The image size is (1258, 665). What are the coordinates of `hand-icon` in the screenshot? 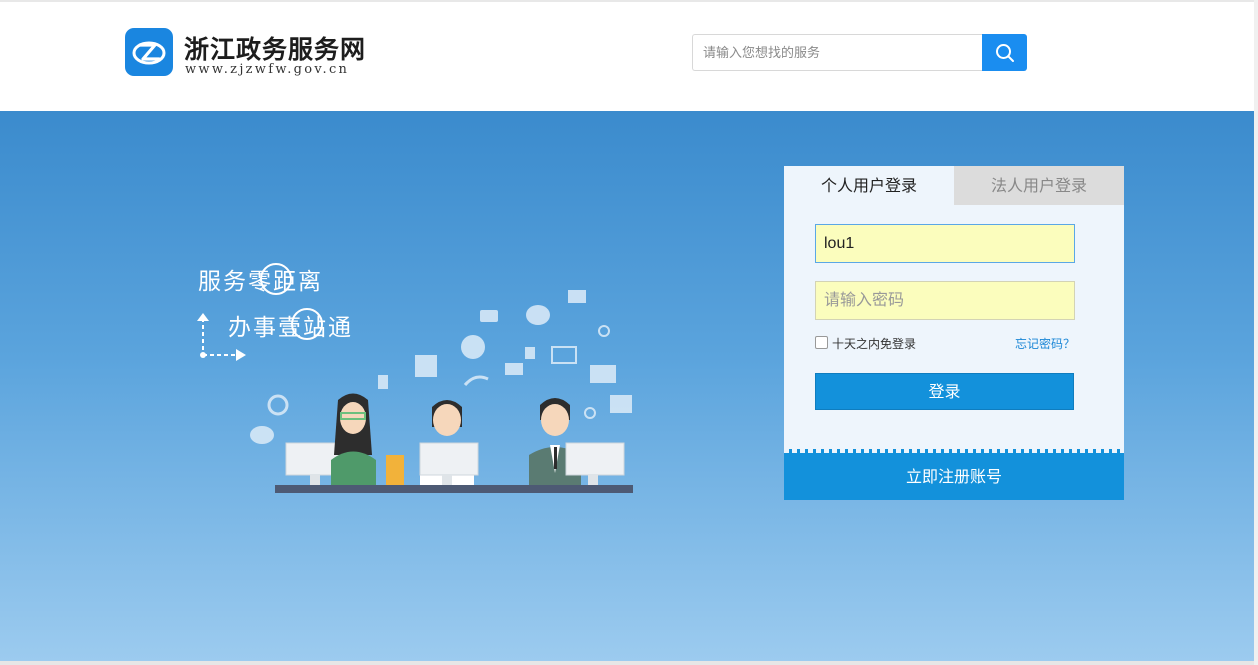 It's located at (530, 353).